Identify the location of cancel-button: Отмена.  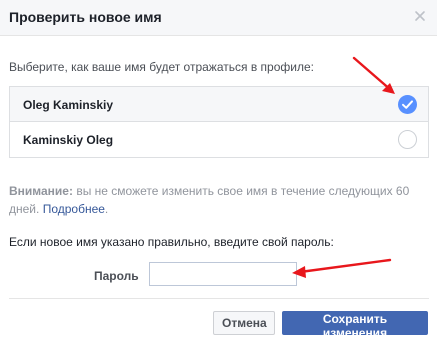
(244, 323).